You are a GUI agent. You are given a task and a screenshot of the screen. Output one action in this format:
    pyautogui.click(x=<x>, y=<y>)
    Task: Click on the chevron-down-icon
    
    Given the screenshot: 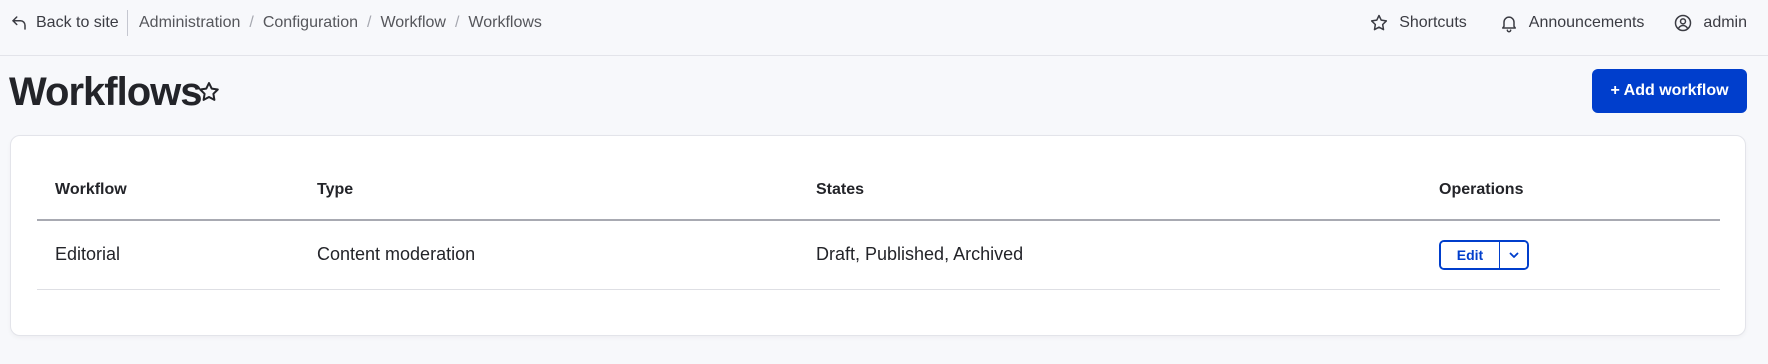 What is the action you would take?
    pyautogui.click(x=1513, y=255)
    